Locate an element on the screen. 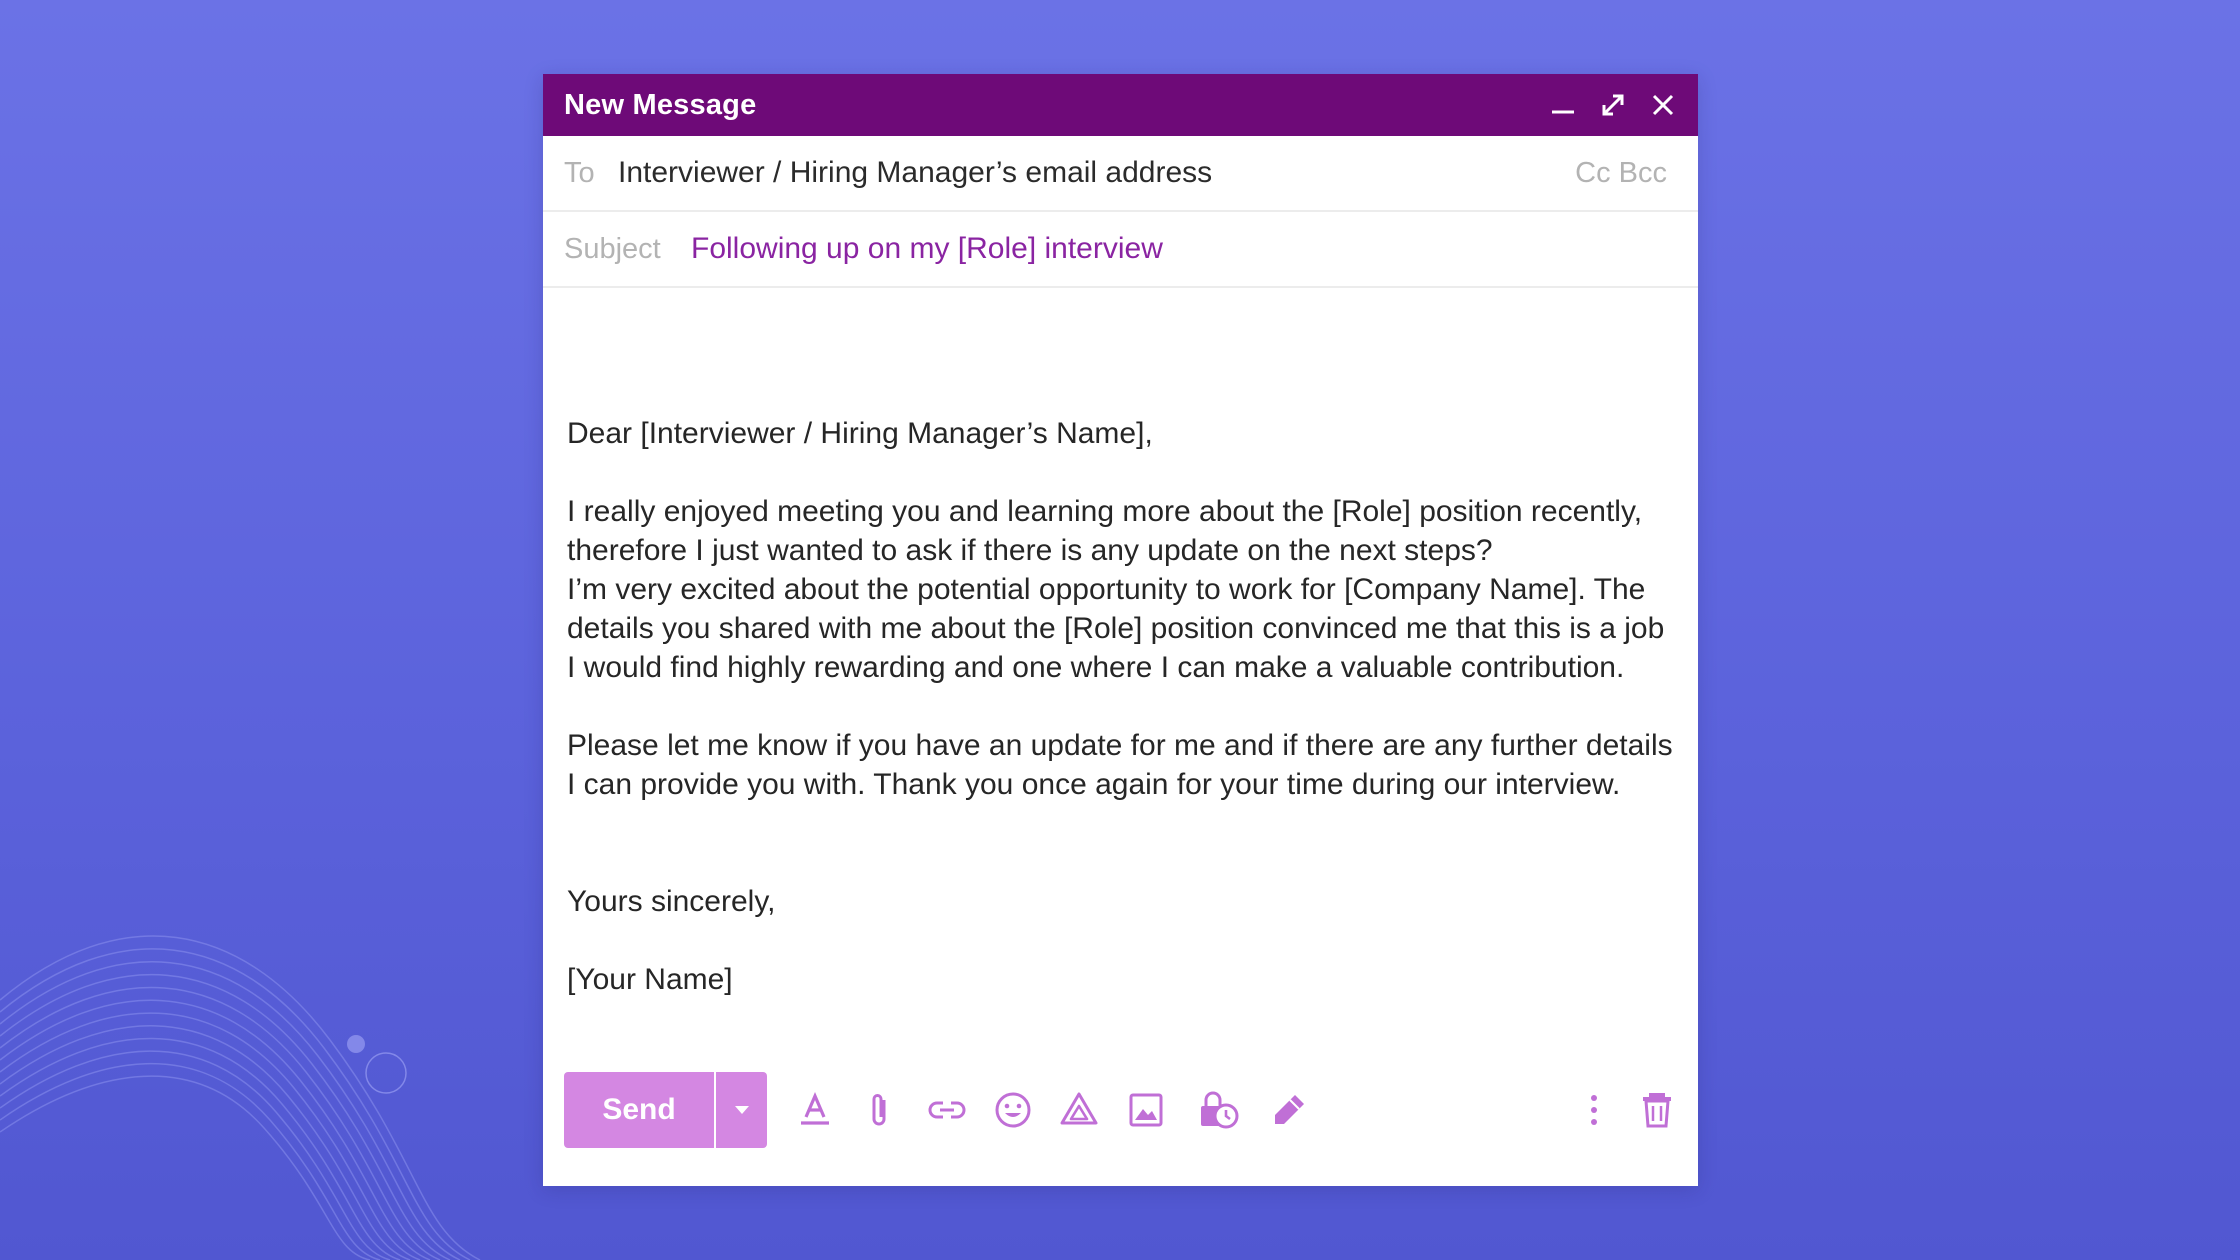 This screenshot has width=2240, height=1260. subject-field: Following up on my [Role] interview is located at coordinates (1141, 249).